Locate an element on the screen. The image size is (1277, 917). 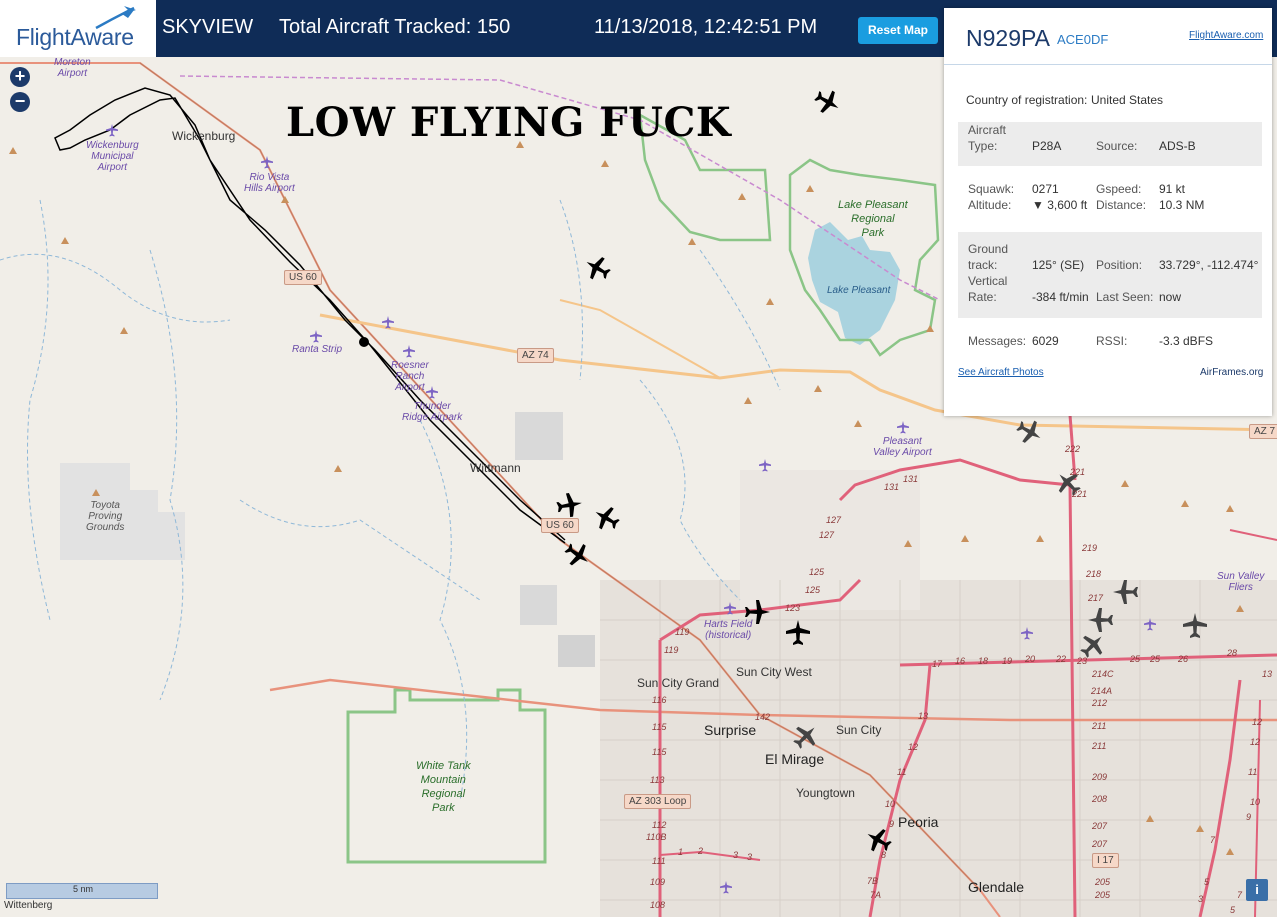
distance-label: Distance: is located at coordinates (1121, 205).